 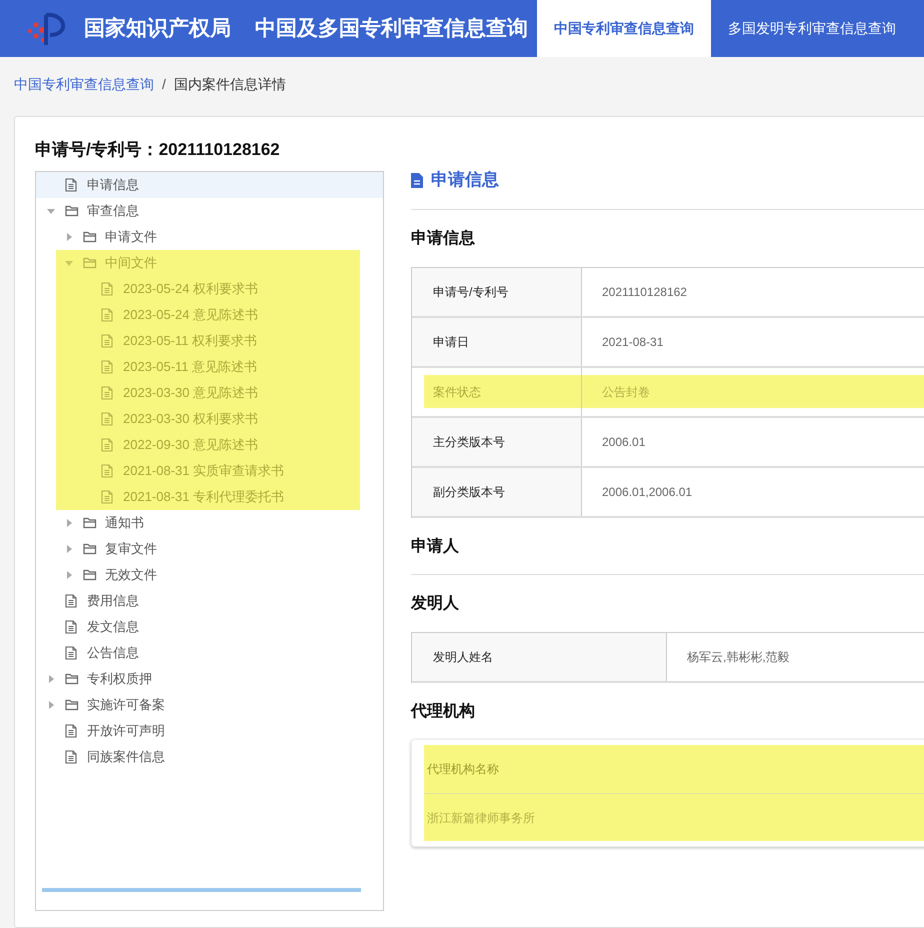 What do you see at coordinates (647, 492) in the screenshot?
I see `table-cell-text: 2006.01,2006.01` at bounding box center [647, 492].